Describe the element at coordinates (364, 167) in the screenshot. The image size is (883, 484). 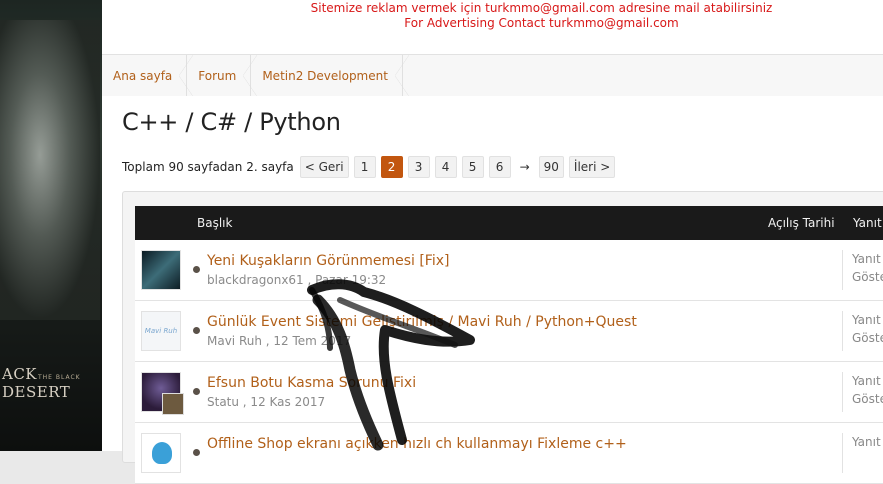
I see `page-1-button: 1` at that location.